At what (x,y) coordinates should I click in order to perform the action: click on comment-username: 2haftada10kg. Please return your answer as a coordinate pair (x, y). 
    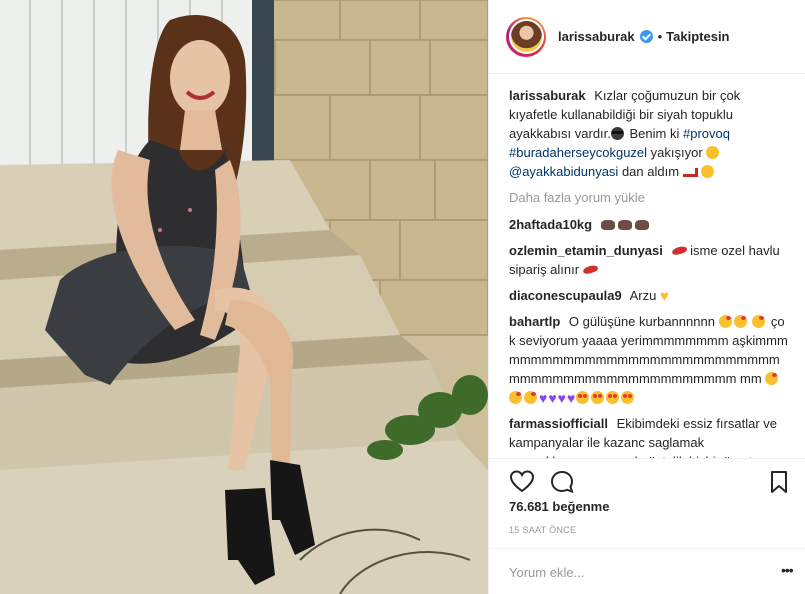
    Looking at the image, I should click on (550, 224).